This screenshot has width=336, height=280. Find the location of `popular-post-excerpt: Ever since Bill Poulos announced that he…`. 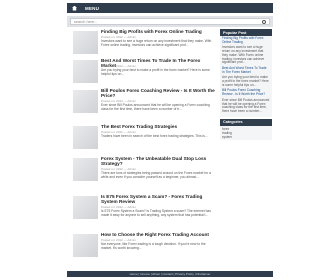

popular-post-excerpt: Ever since Bill Poulos announced that he… is located at coordinates (246, 105).